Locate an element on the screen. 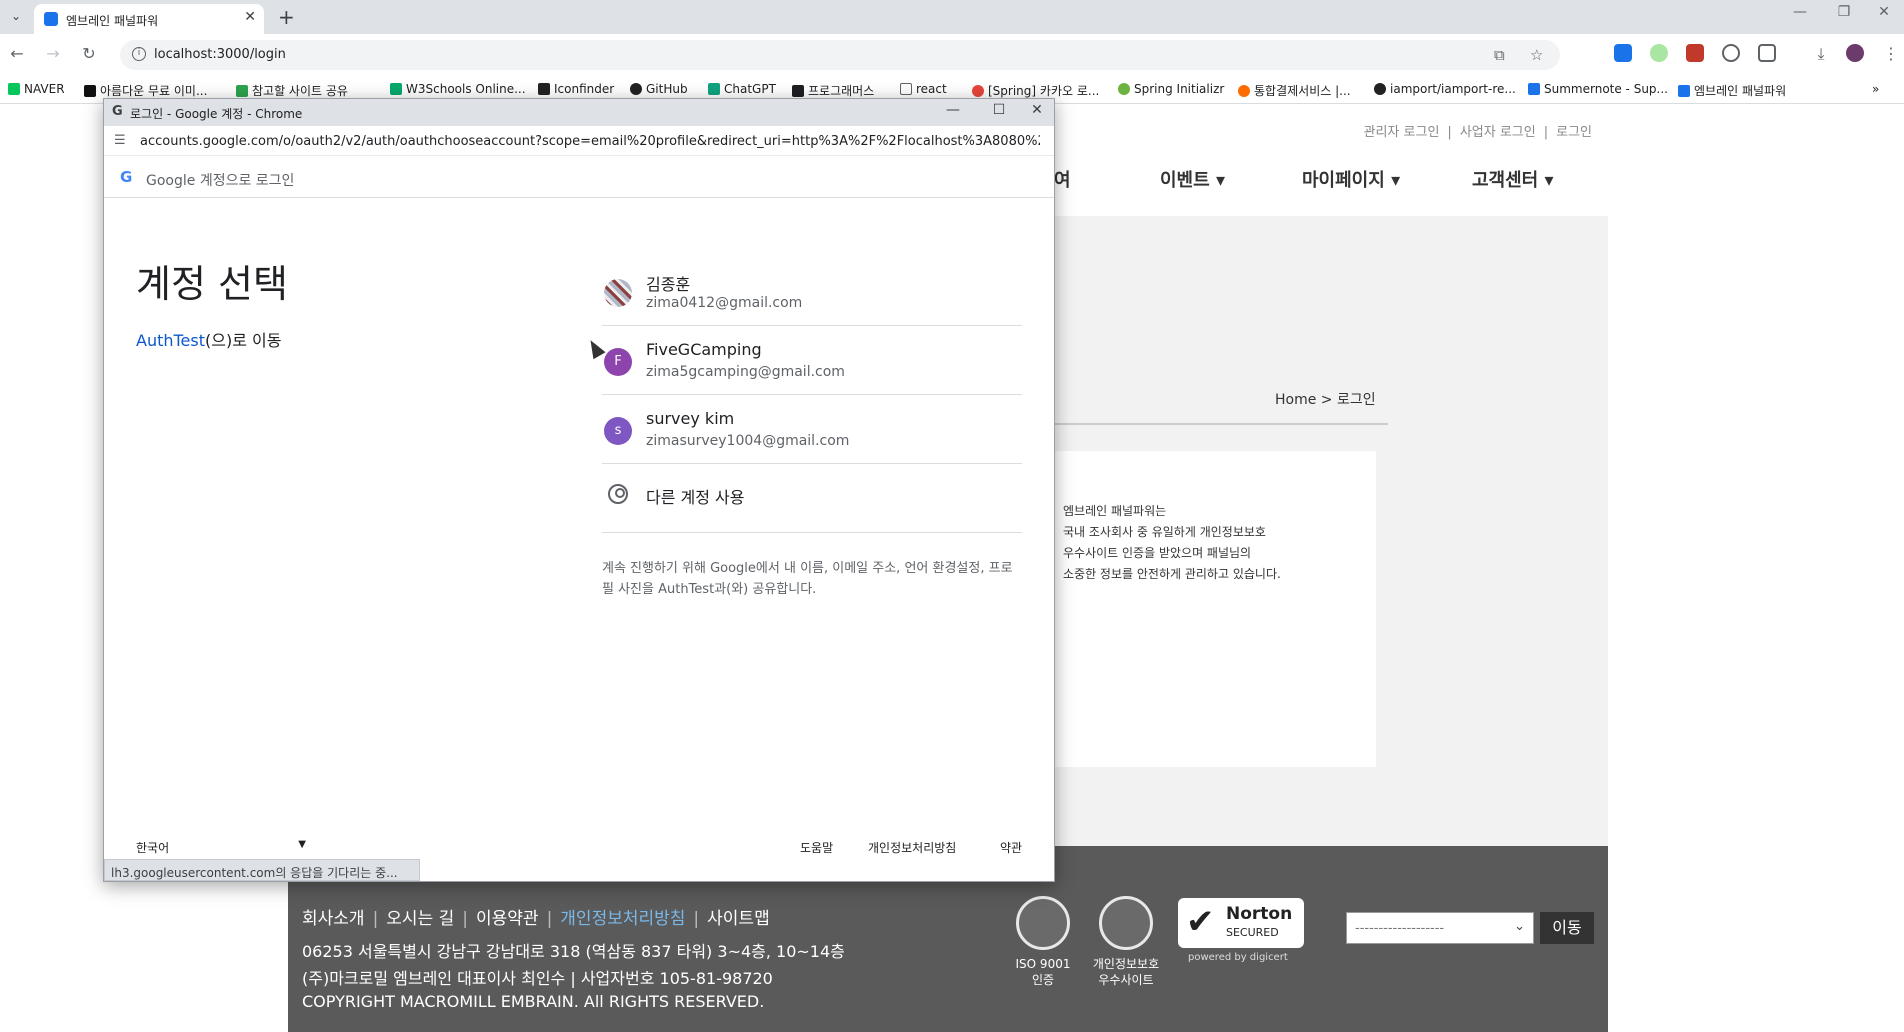 The image size is (1904, 1032). norton-secured-badge: ✔ Norton SECURED powered by digicert is located at coordinates (1241, 931).